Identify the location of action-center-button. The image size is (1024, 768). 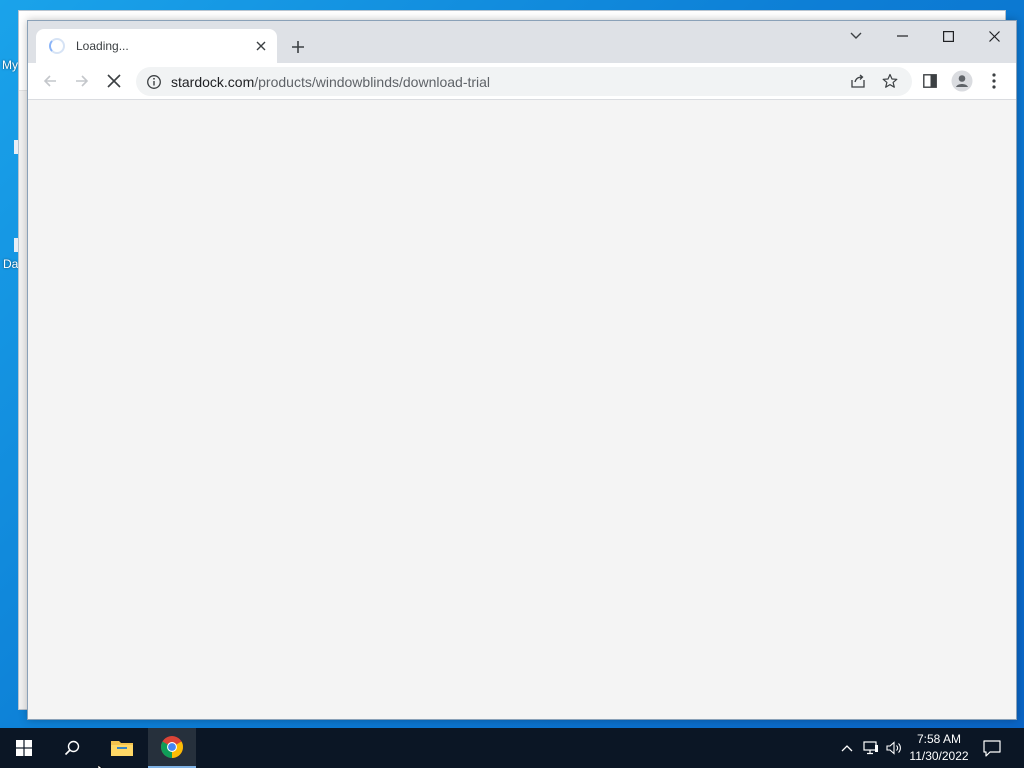
(992, 748).